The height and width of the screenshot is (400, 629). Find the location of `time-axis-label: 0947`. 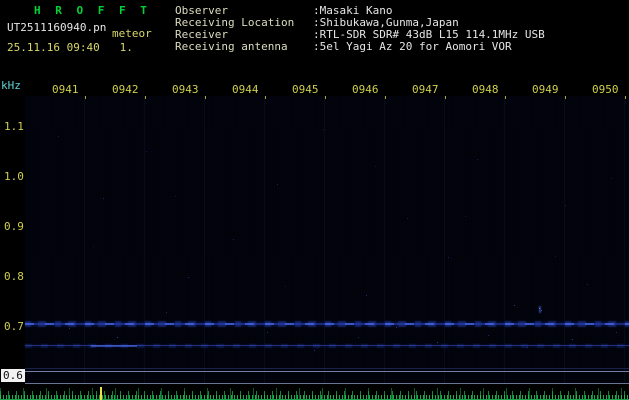

time-axis-label: 0947 is located at coordinates (425, 89).